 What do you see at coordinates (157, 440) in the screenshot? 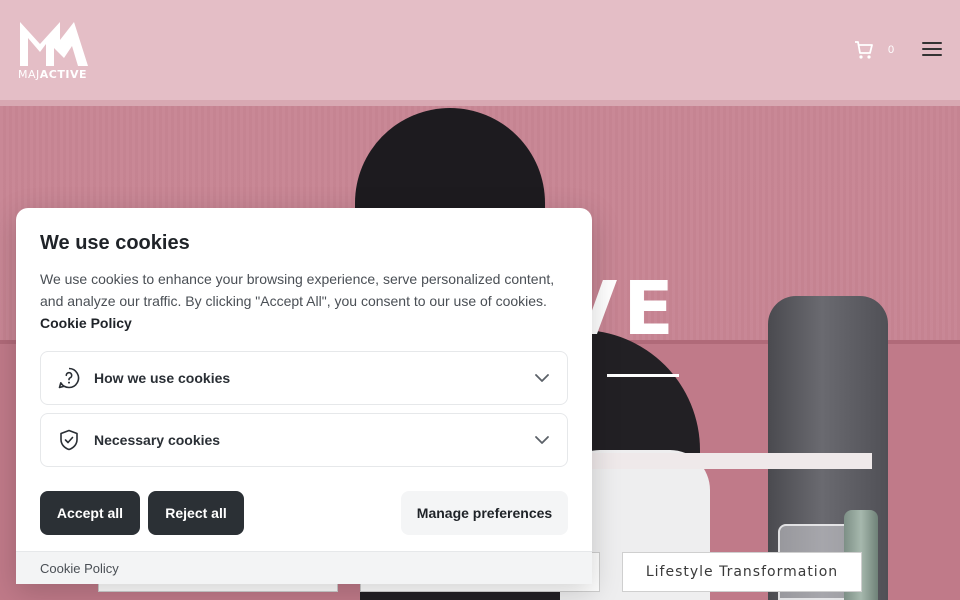
I see `accordion-label: Necessary cookies` at bounding box center [157, 440].